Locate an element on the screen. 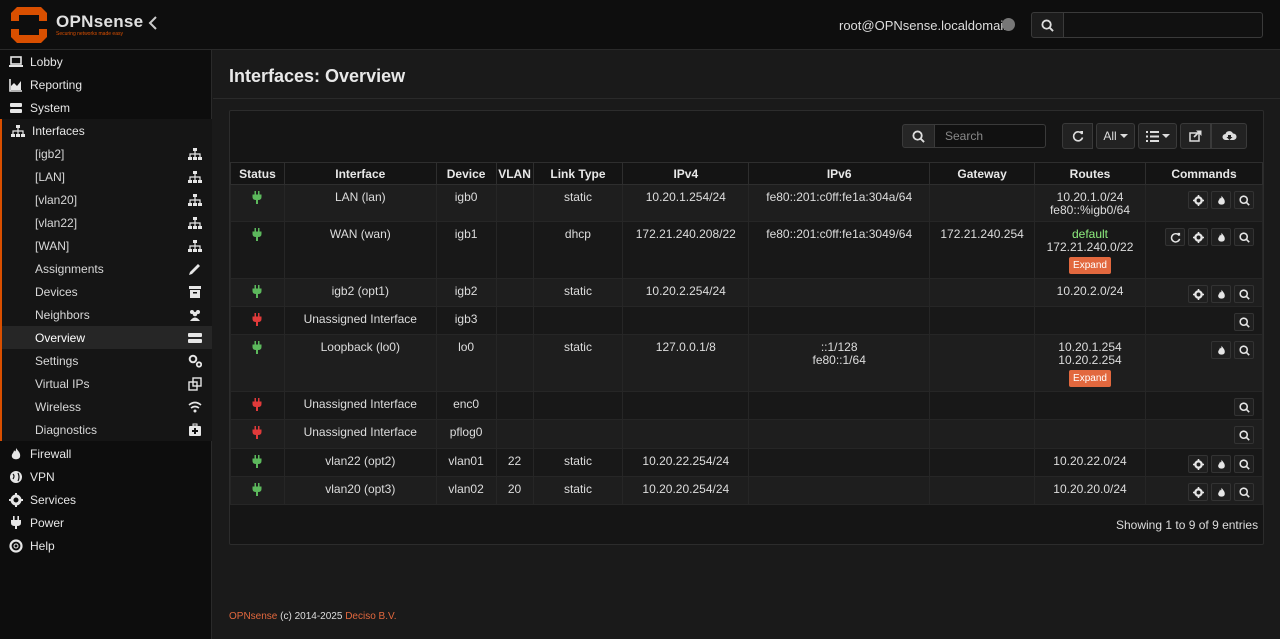  column-header-interface: Interface is located at coordinates (360, 173).